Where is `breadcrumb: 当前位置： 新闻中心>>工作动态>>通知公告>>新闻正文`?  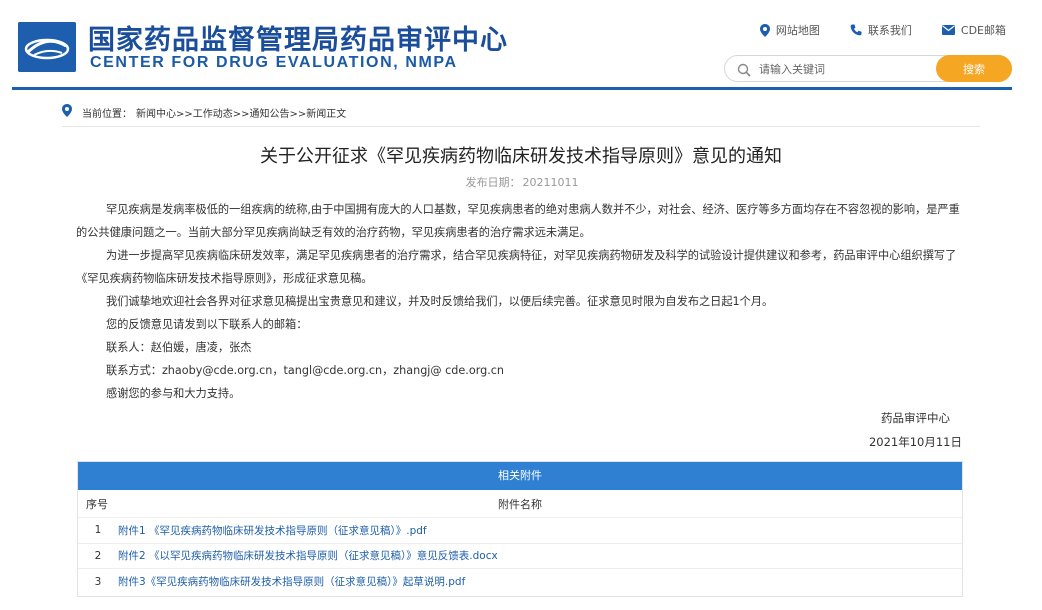
breadcrumb: 当前位置： 新闻中心>>工作动态>>通知公告>>新闻正文 is located at coordinates (204, 112).